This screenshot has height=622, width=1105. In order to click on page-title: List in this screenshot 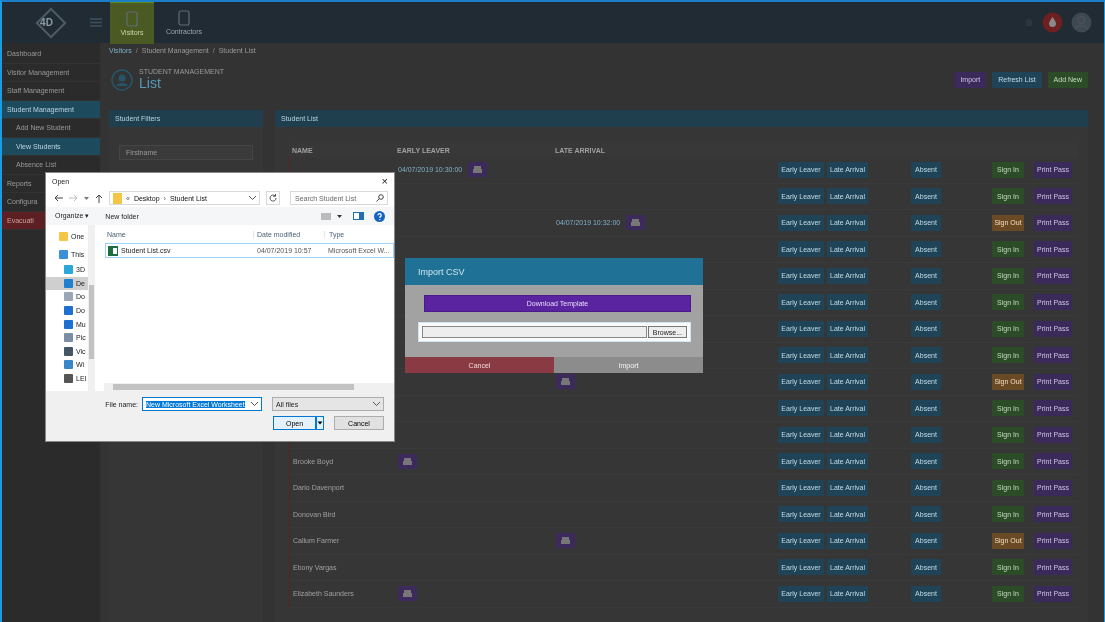, I will do `click(150, 83)`.